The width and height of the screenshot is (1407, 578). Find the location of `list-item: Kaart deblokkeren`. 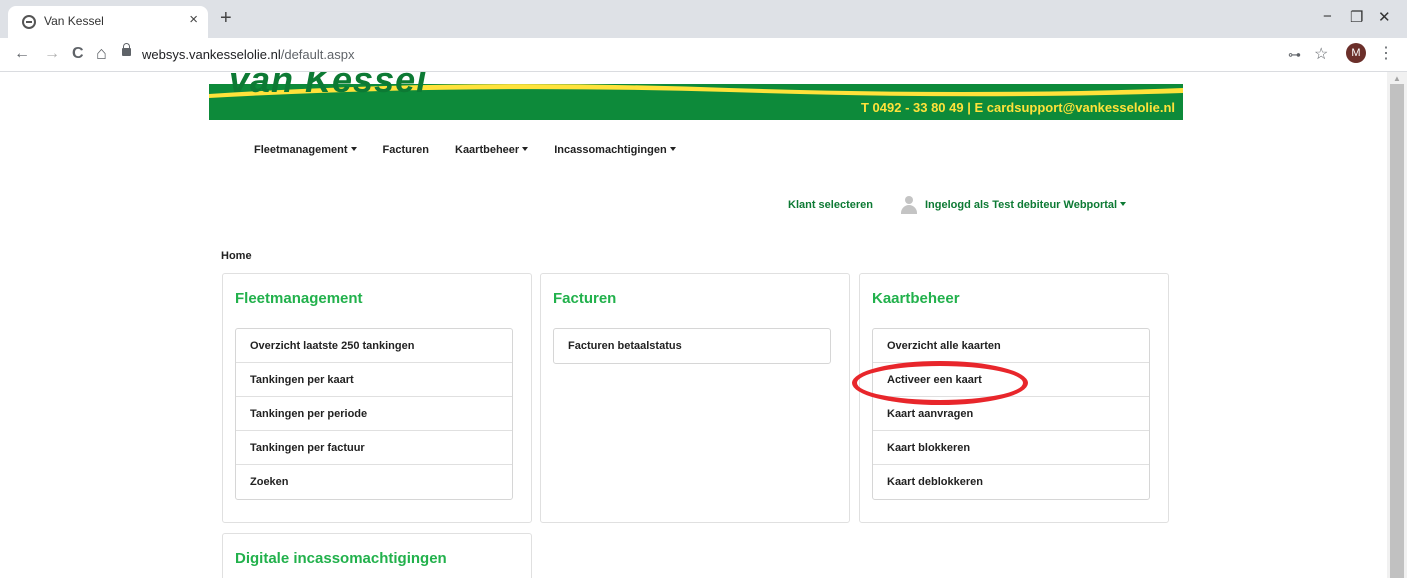

list-item: Kaart deblokkeren is located at coordinates (1011, 482).